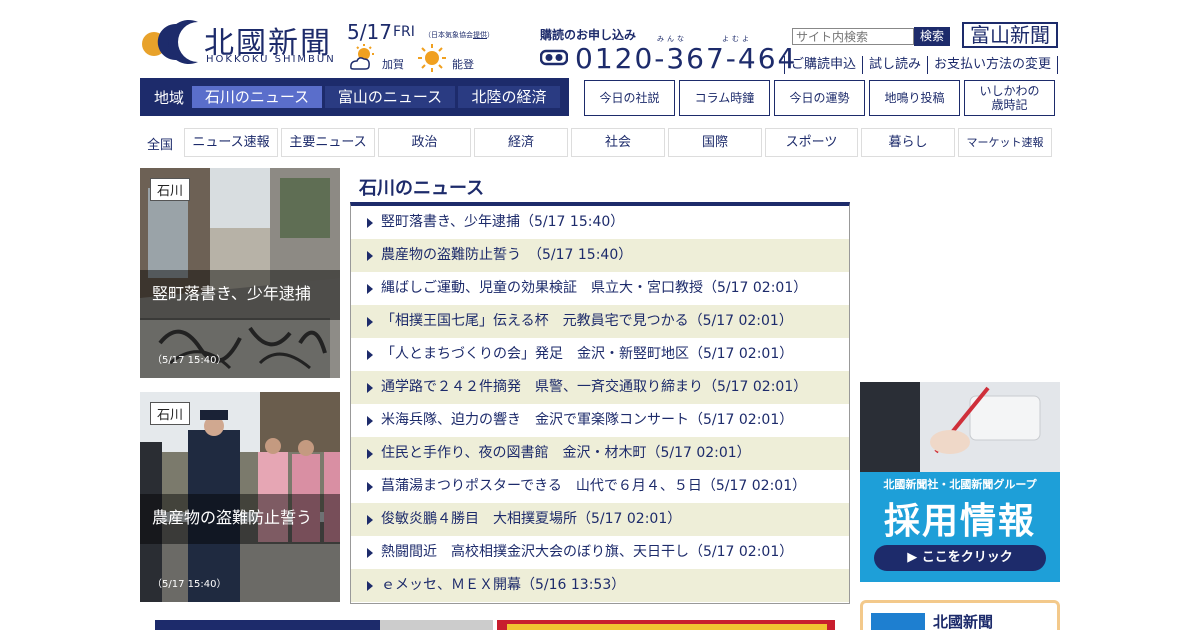  What do you see at coordinates (811, 142) in the screenshot?
I see `cat-sports: スポーツ` at bounding box center [811, 142].